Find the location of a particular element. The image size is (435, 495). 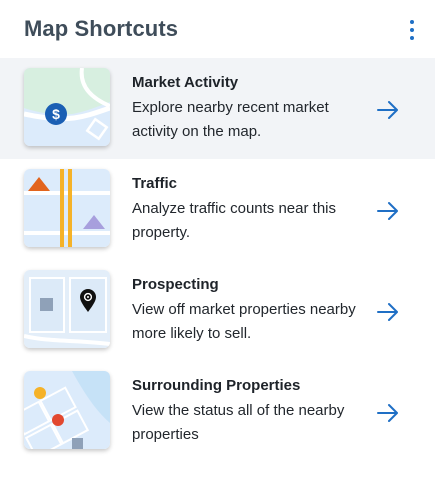

panel-title: Map Shortcuts is located at coordinates (101, 28).